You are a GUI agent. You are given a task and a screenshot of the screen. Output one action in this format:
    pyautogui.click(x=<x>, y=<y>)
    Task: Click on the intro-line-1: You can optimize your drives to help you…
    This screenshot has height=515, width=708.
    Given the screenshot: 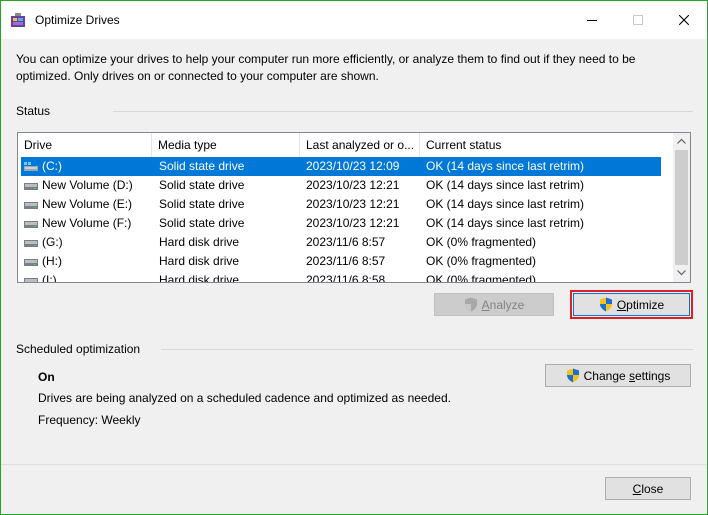 What is the action you would take?
    pyautogui.click(x=326, y=59)
    